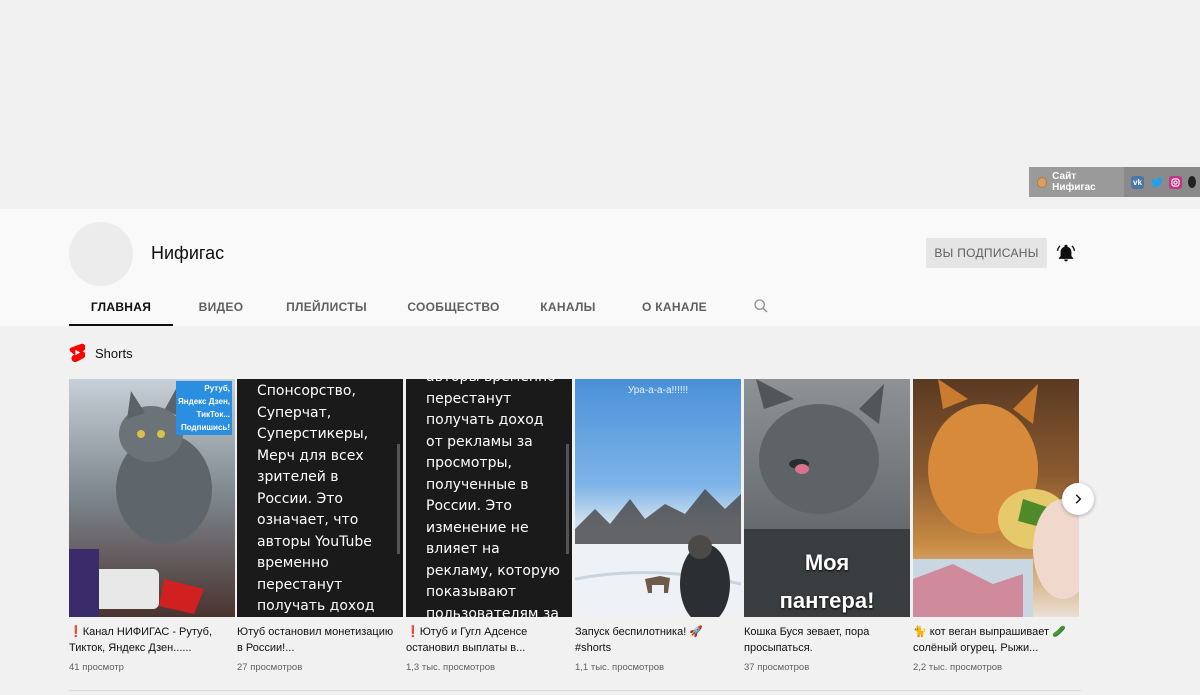 Image resolution: width=1200 pixels, height=695 pixels. I want to click on more-links-icon, so click(1192, 182).